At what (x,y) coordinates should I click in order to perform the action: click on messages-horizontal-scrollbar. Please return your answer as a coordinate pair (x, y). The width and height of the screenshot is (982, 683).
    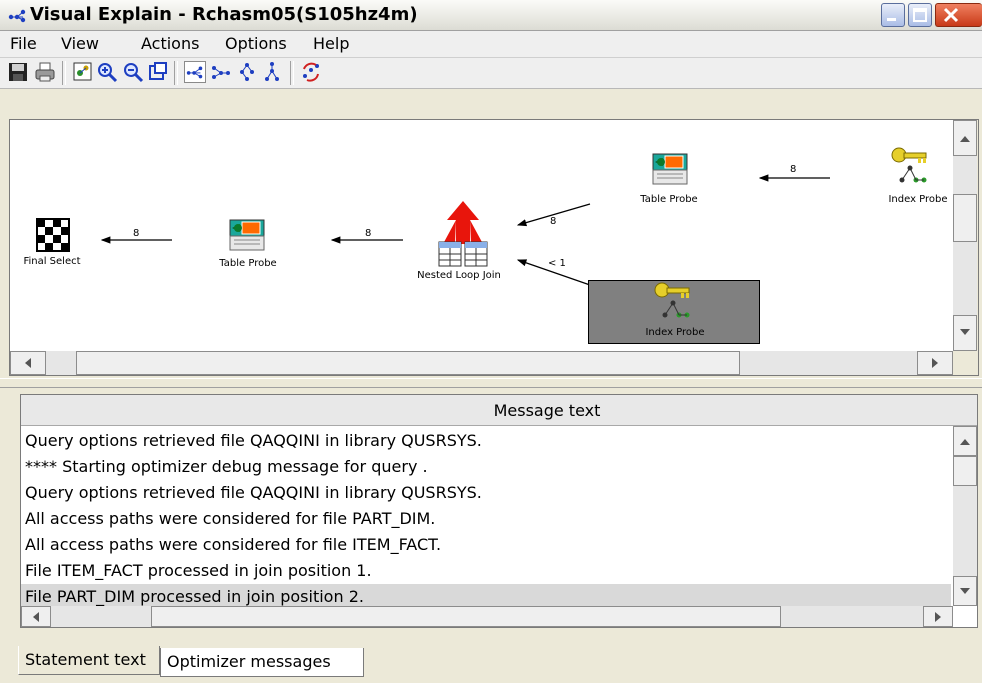
    Looking at the image, I should click on (487, 616).